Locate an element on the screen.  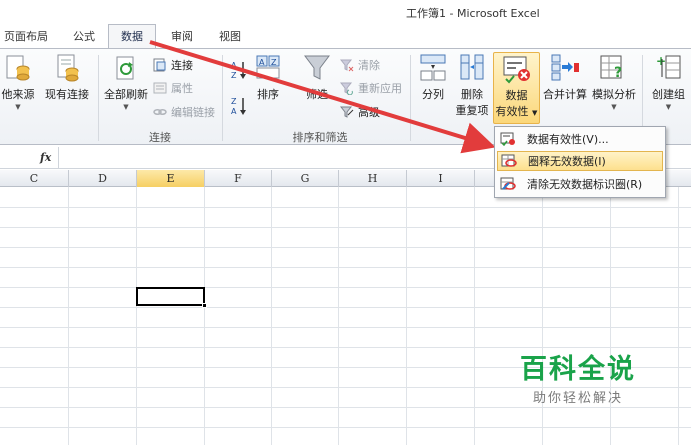
watermark-title: 百科全说 is located at coordinates (578, 369).